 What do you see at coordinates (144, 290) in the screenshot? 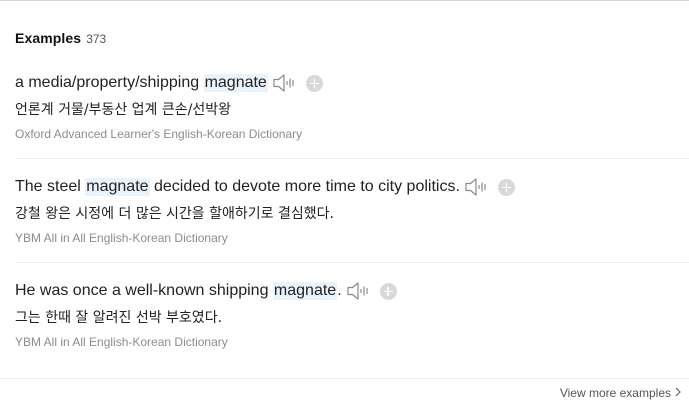
I see `sentence-text: He was once a well-known shipping` at bounding box center [144, 290].